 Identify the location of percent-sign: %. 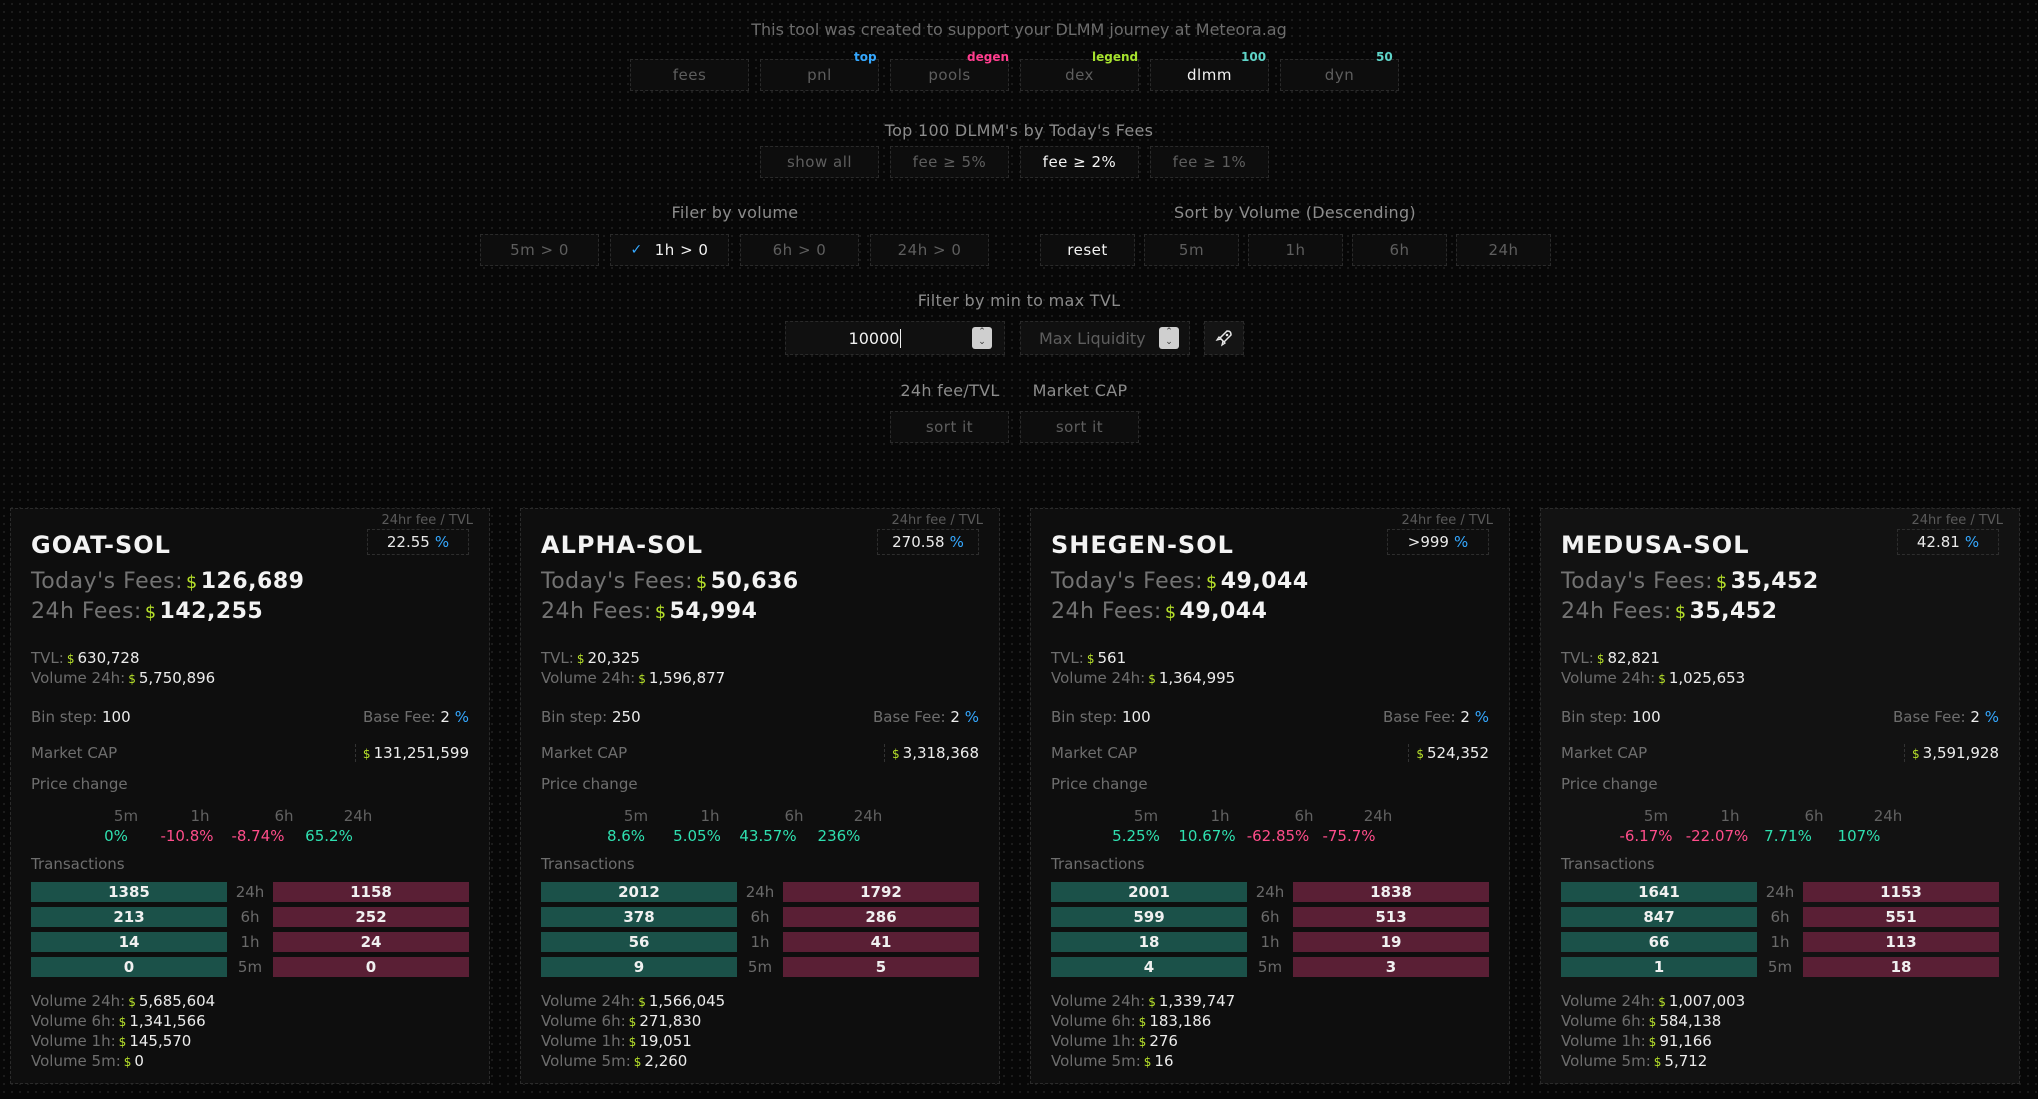
(1481, 717).